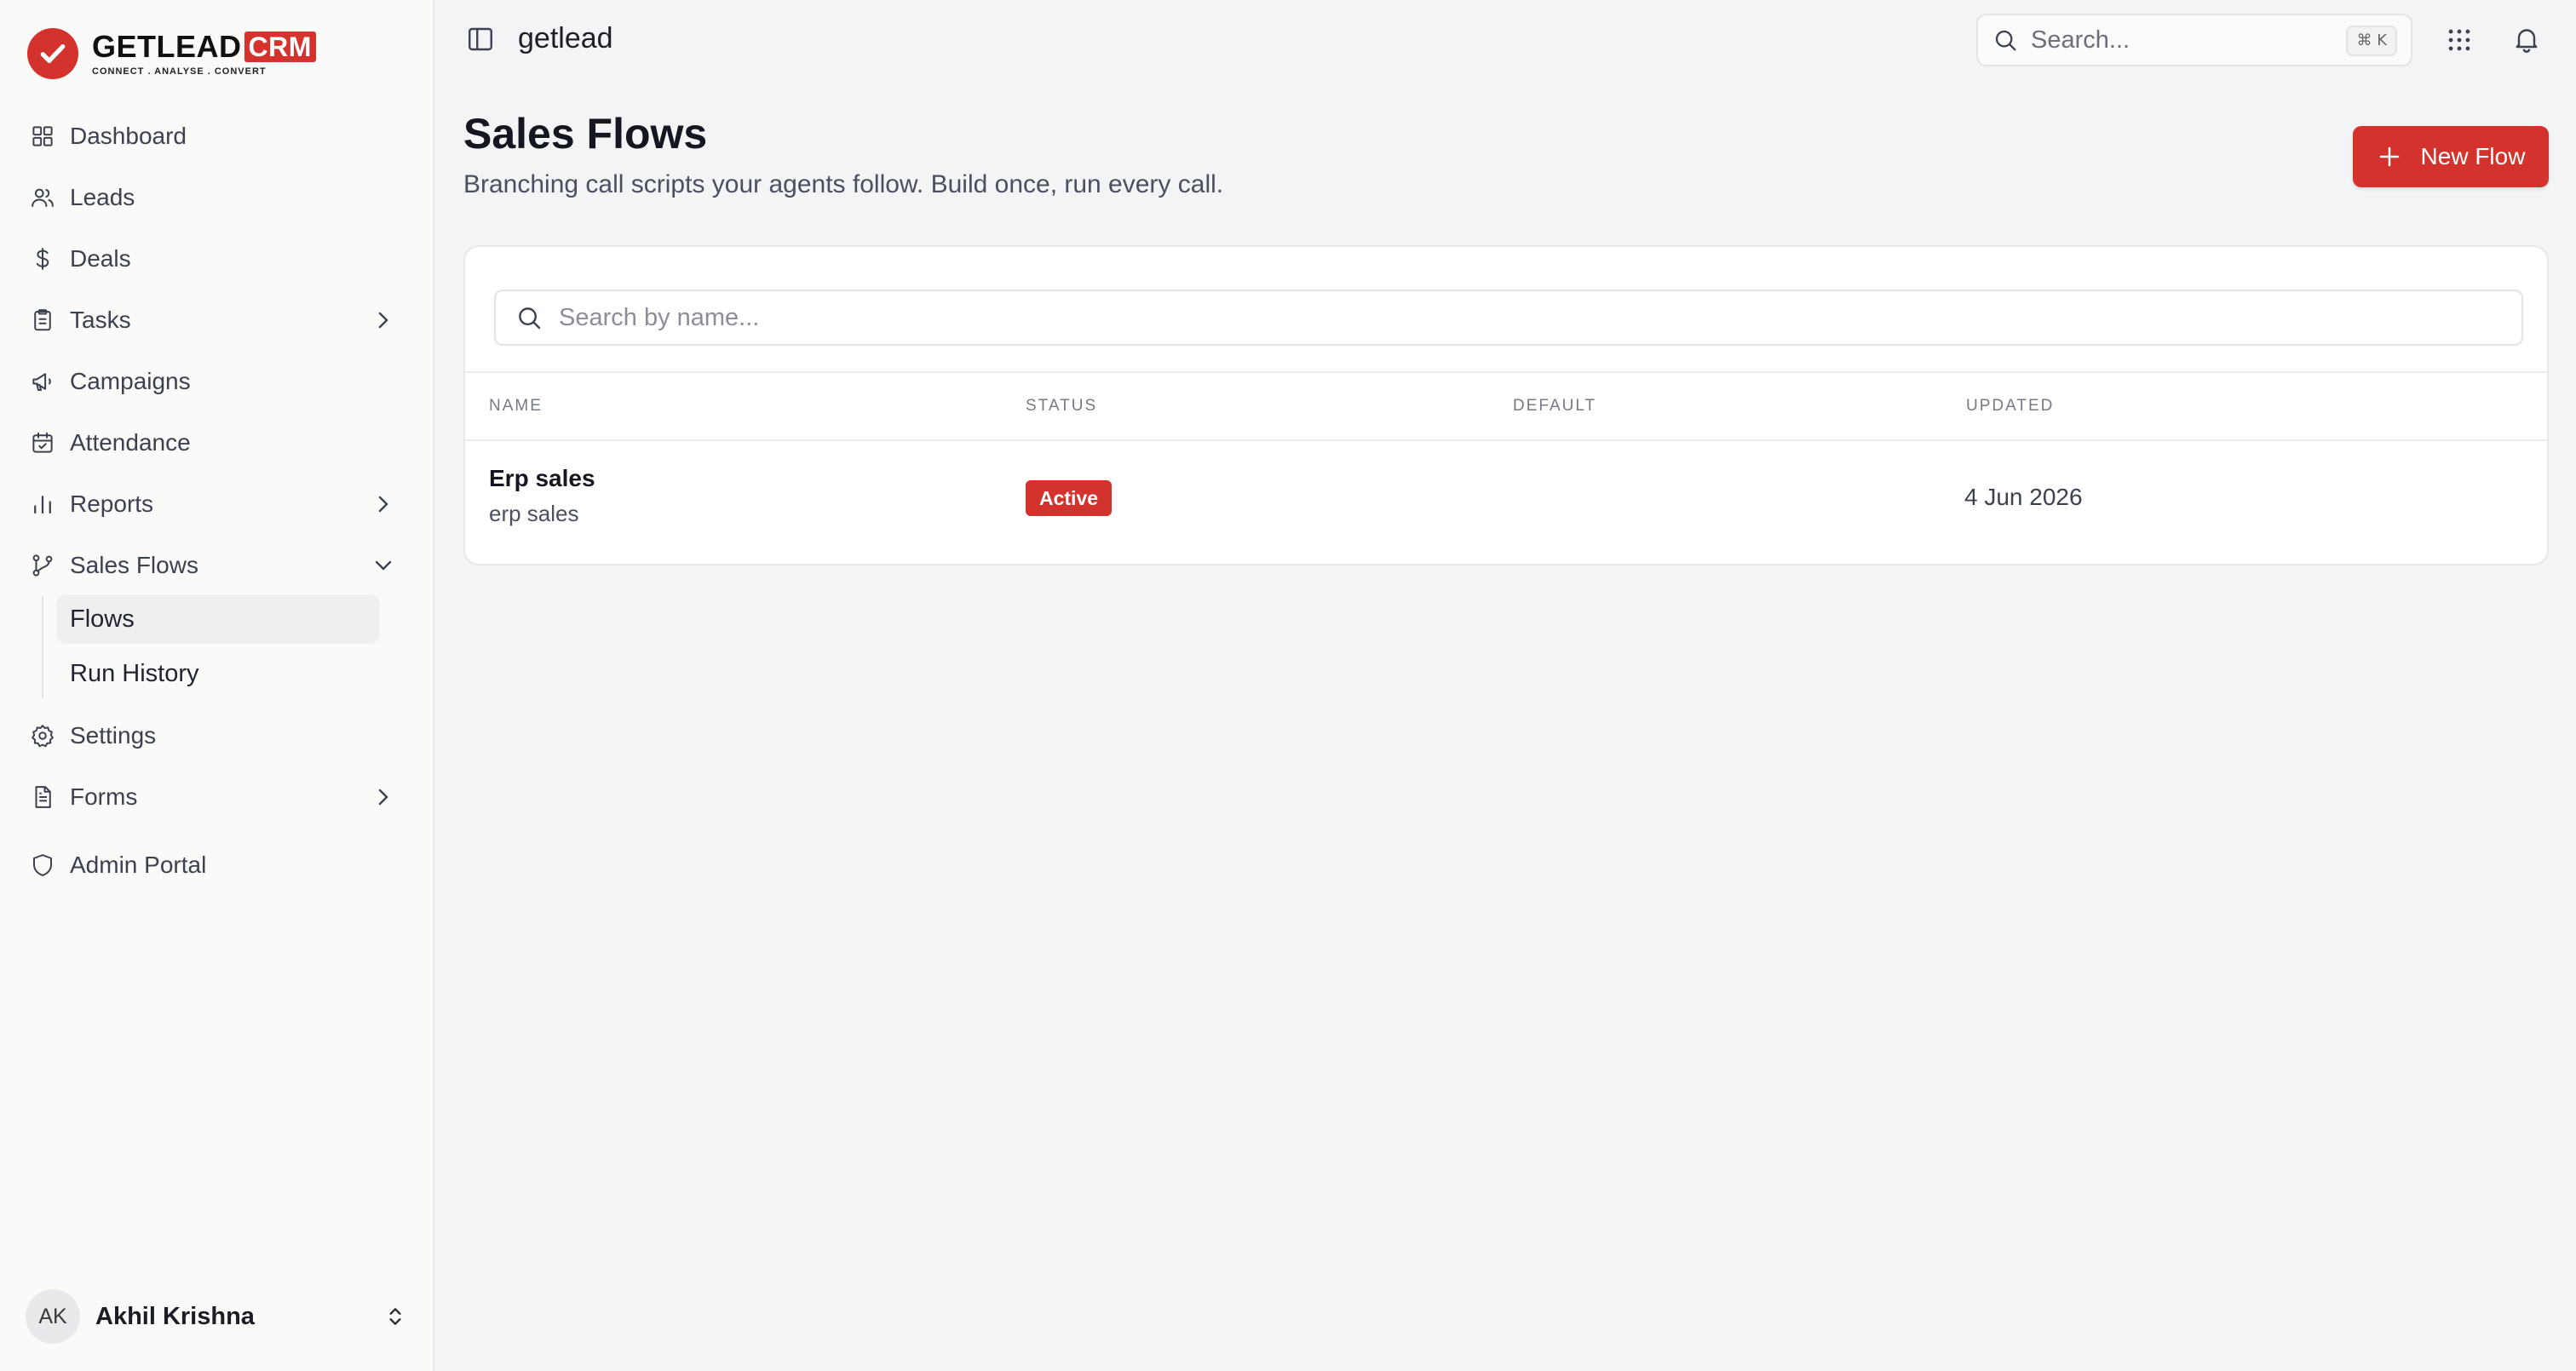 The width and height of the screenshot is (2576, 1371). What do you see at coordinates (480, 39) in the screenshot?
I see `sidebar-toggle-icon` at bounding box center [480, 39].